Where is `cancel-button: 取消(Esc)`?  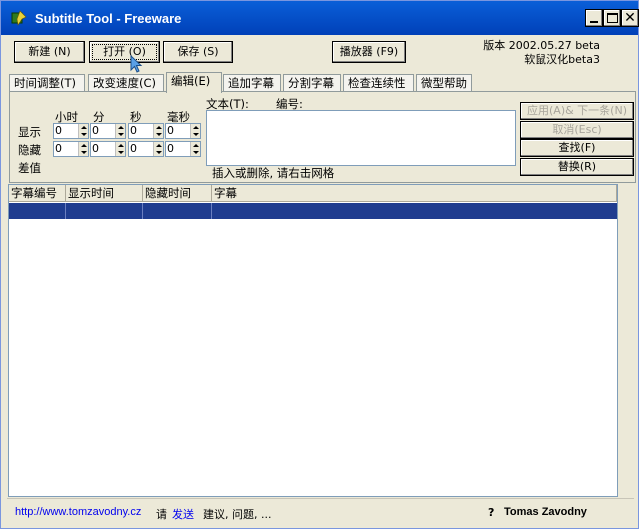
cancel-button: 取消(Esc) is located at coordinates (577, 130).